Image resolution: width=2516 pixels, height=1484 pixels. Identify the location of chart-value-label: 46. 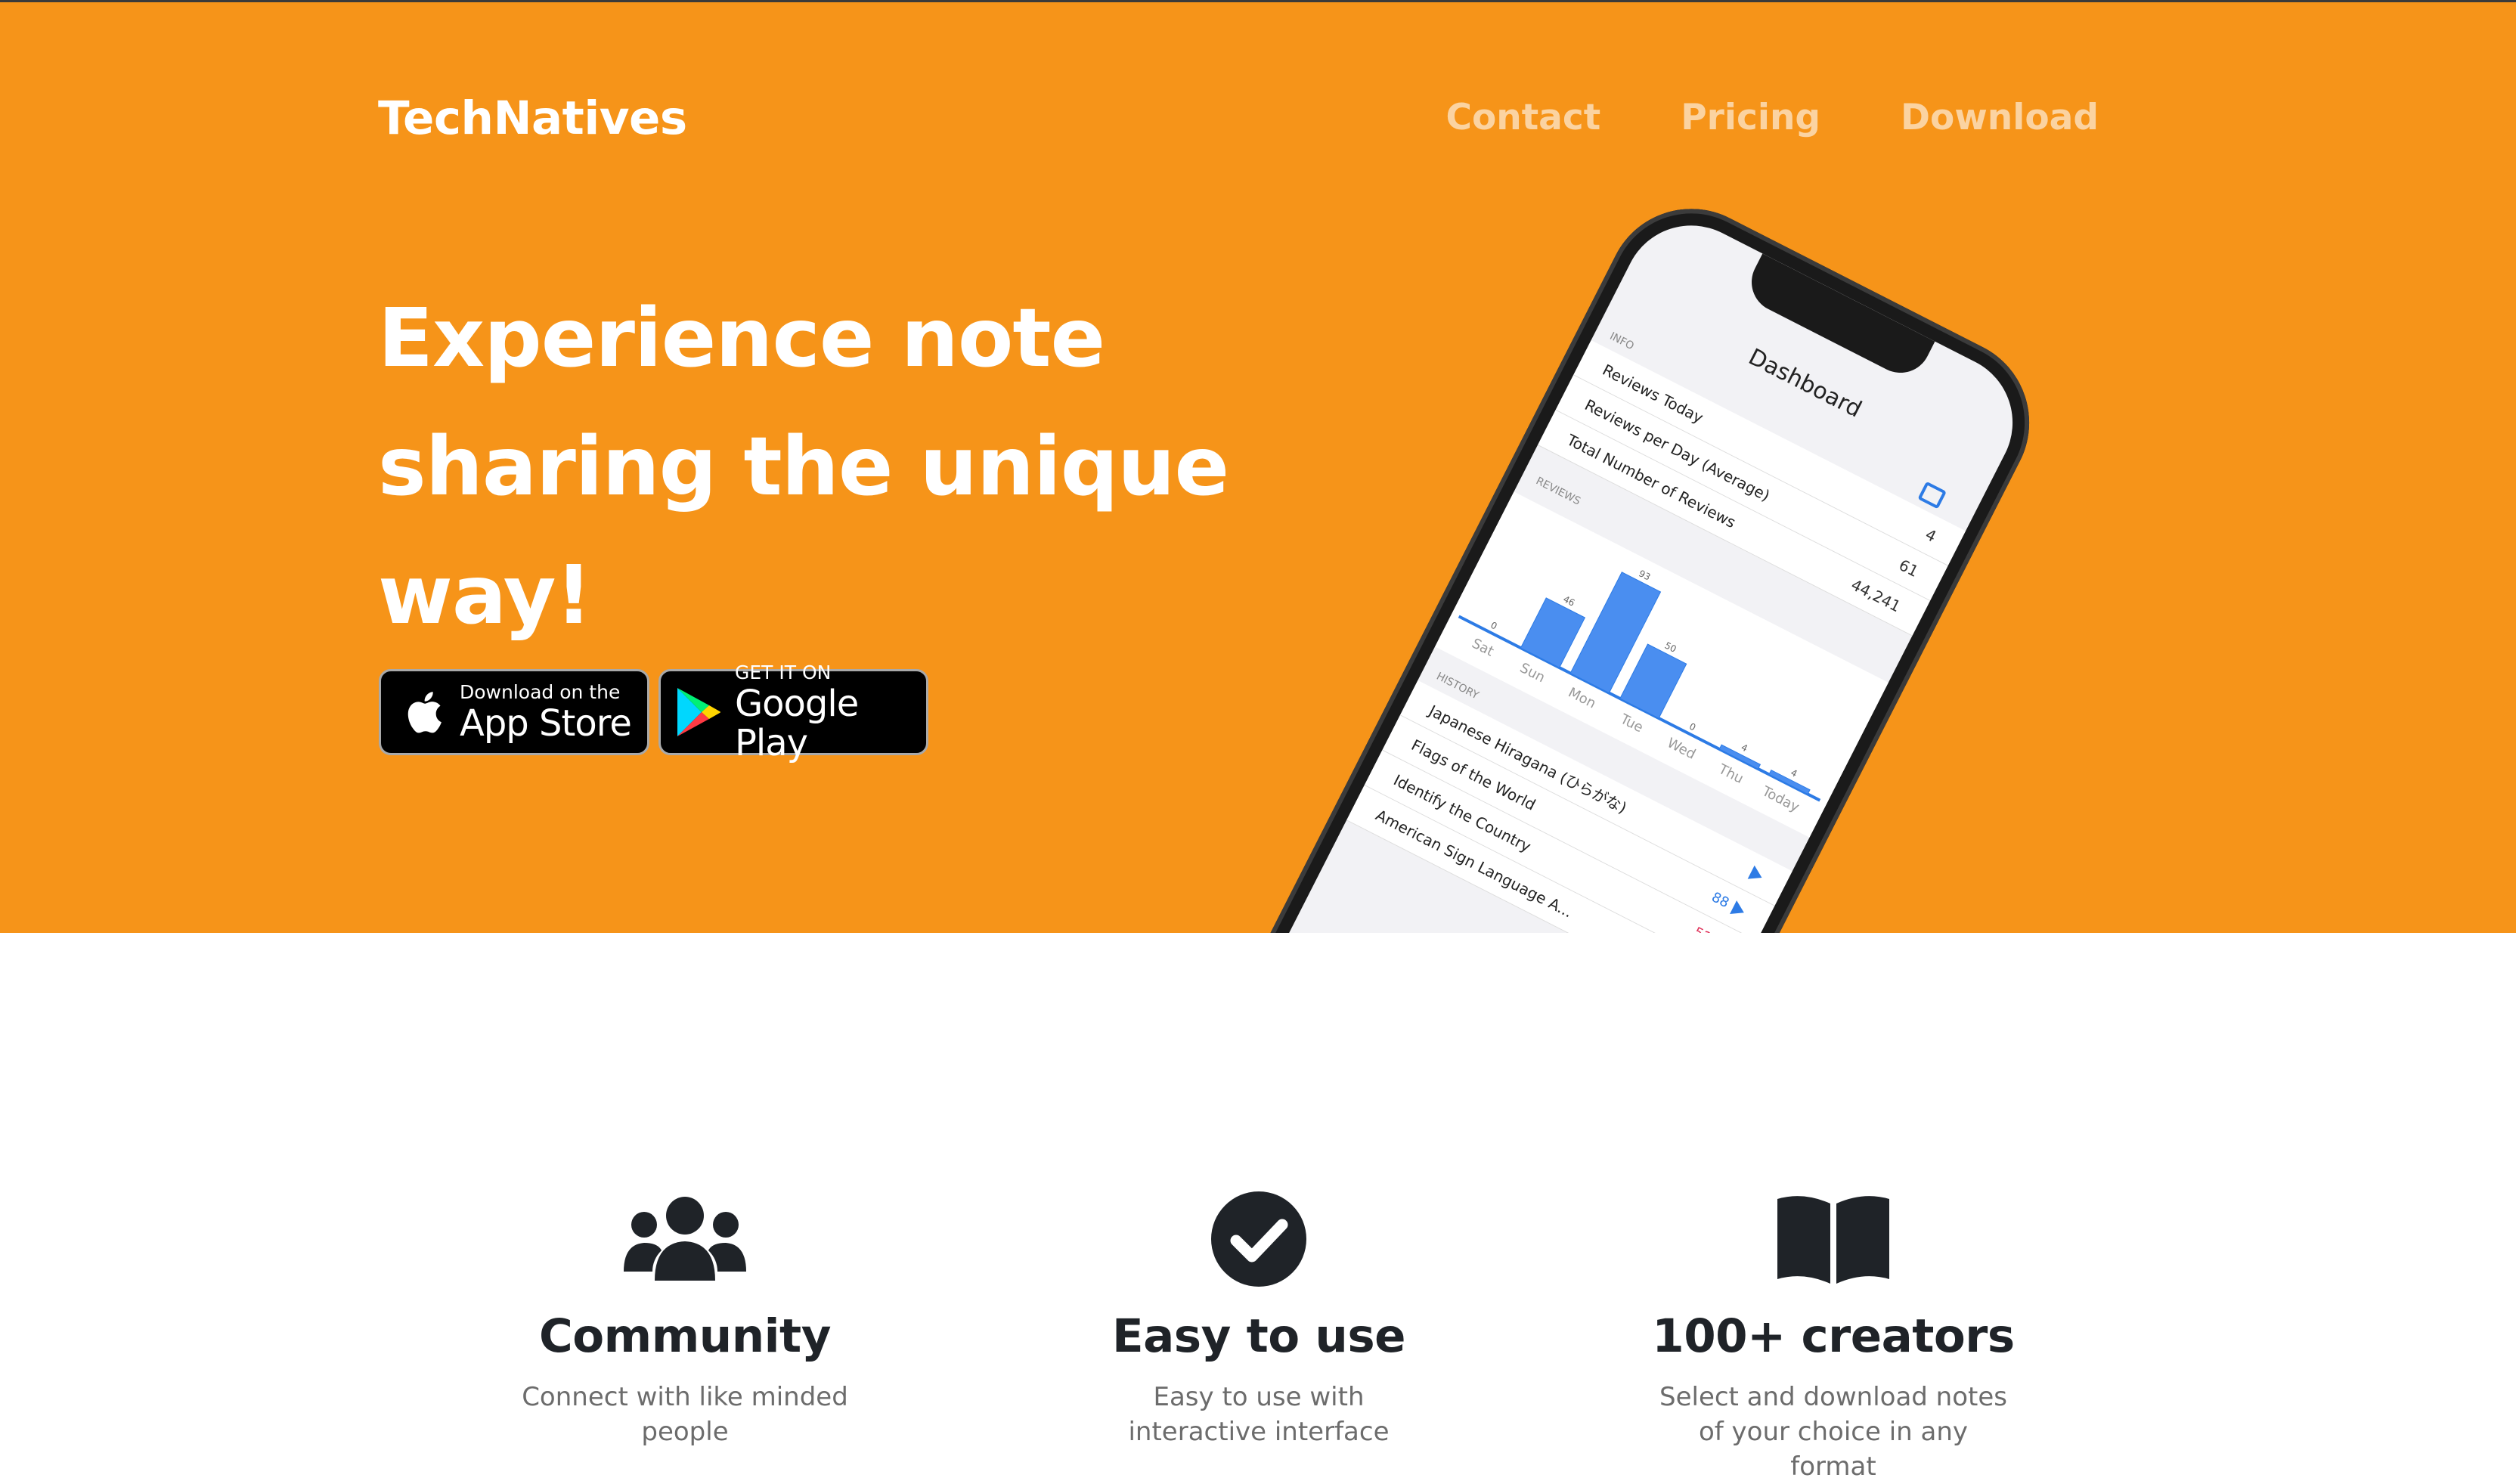
(1568, 600).